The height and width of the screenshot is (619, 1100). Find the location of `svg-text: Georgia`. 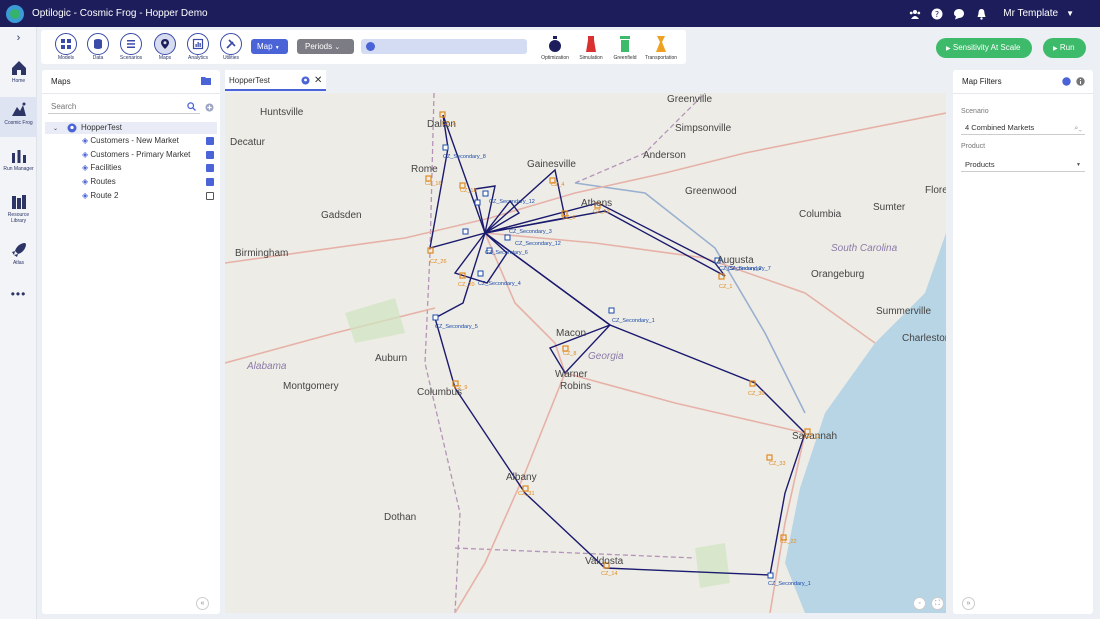

svg-text: Georgia is located at coordinates (606, 356).